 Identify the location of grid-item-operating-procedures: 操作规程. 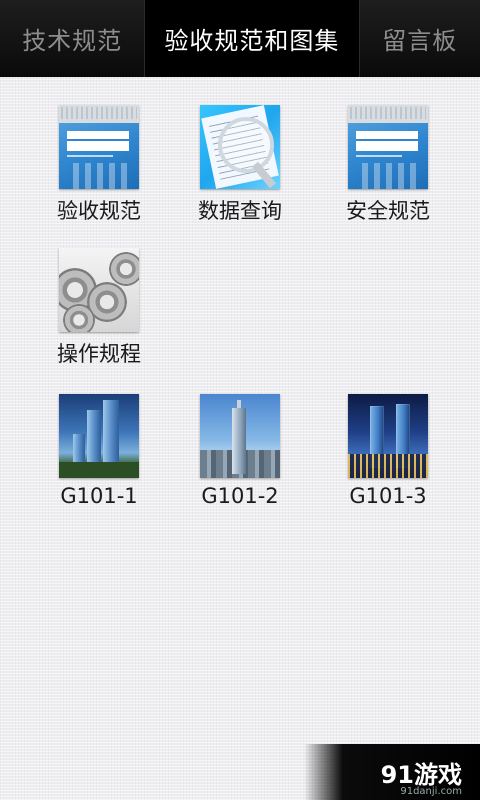
(99, 308).